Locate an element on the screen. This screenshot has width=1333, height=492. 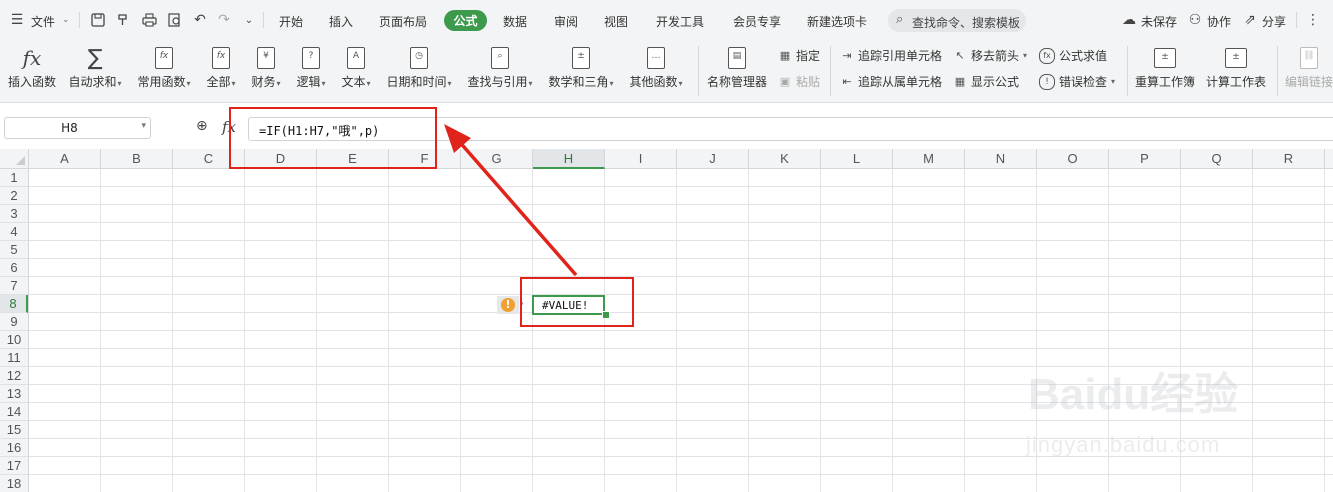
watermark-url: jingyan.baidu.com is located at coordinates (1123, 444).